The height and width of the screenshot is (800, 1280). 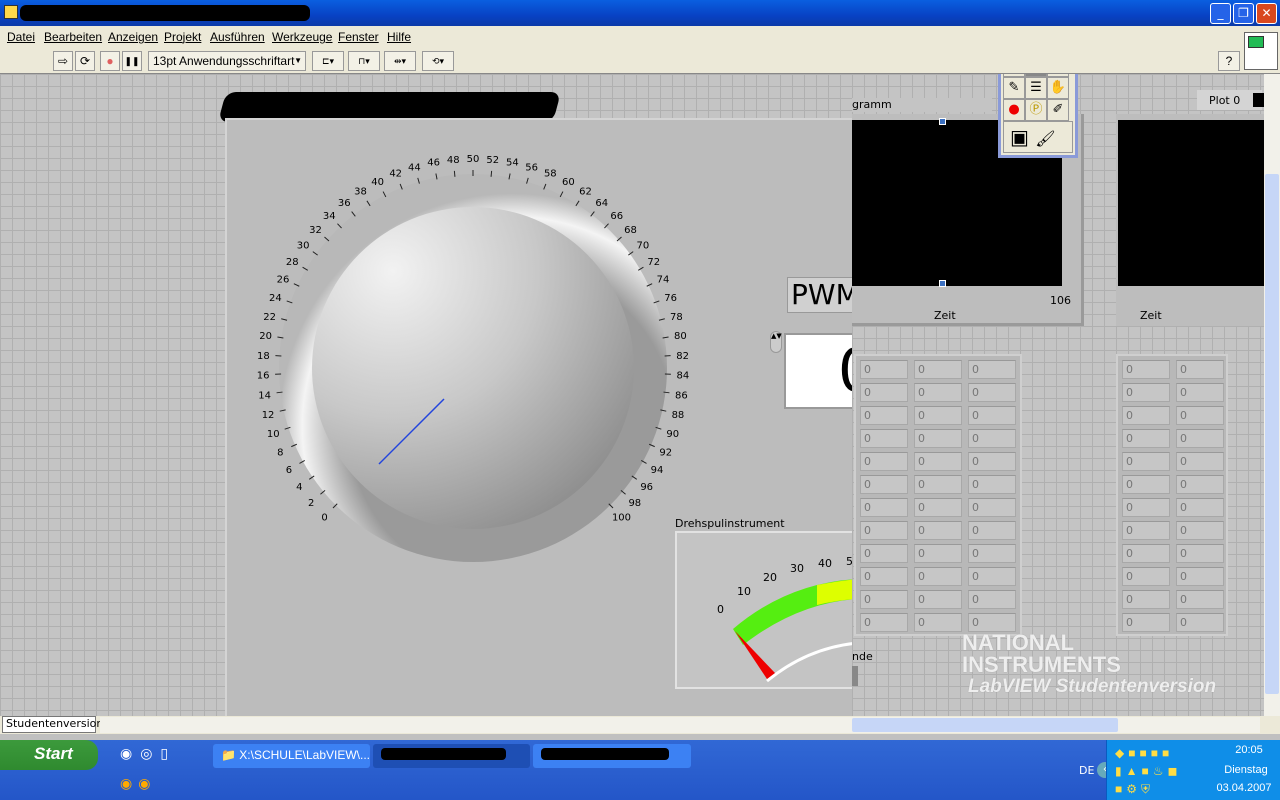 I want to click on horizontal-scroll-thumb, so click(x=985, y=725).